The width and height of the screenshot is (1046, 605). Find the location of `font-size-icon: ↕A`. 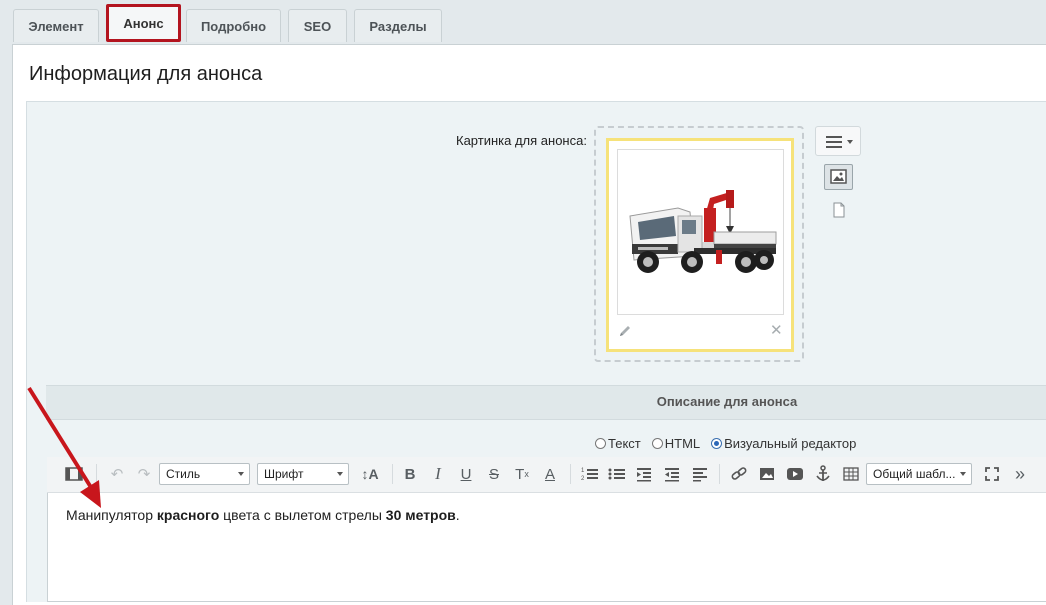

font-size-icon: ↕A is located at coordinates (370, 474).